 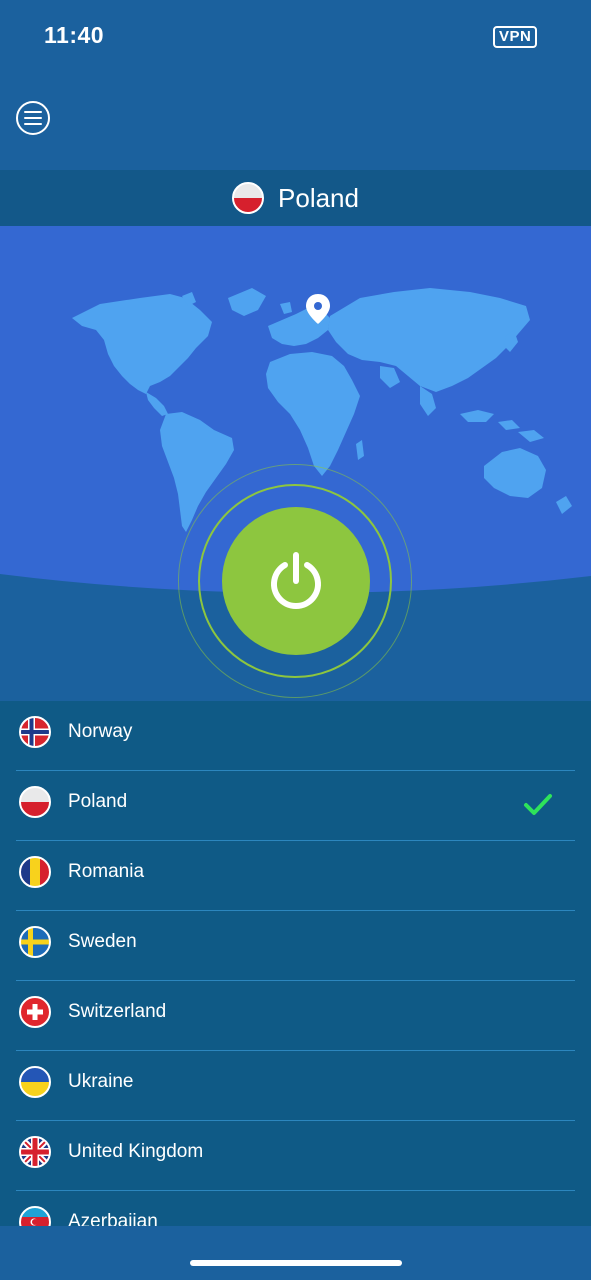 What do you see at coordinates (515, 37) in the screenshot?
I see `vpn-status-badge: VPN` at bounding box center [515, 37].